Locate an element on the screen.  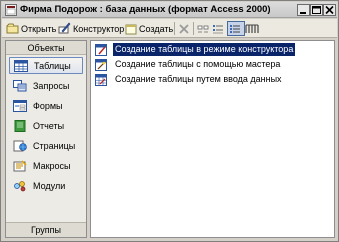
report-icon is located at coordinates (20, 125).